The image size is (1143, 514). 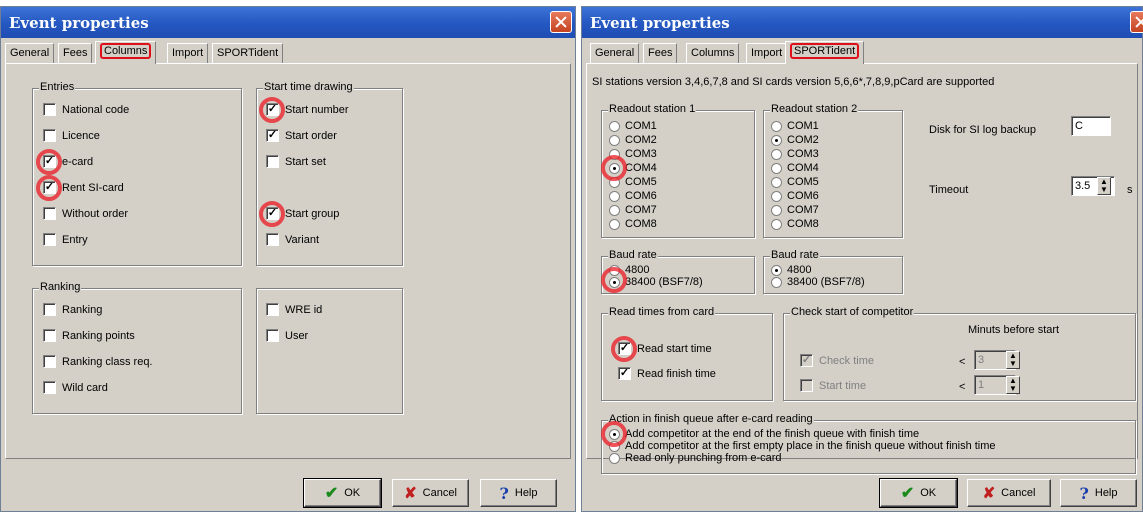 What do you see at coordinates (89, 335) in the screenshot?
I see `checkbox-ranking-points: Ranking points` at bounding box center [89, 335].